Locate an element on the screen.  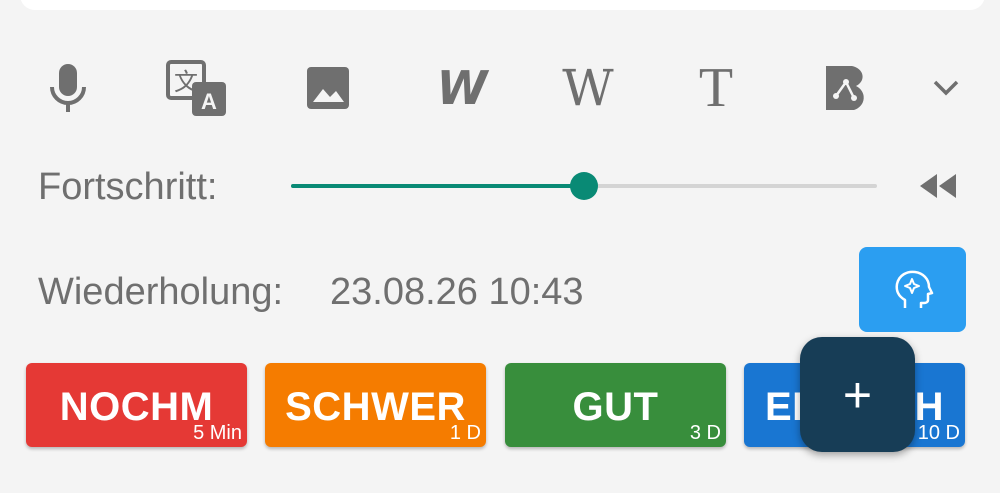
head-sparkle-icon is located at coordinates (914, 289).